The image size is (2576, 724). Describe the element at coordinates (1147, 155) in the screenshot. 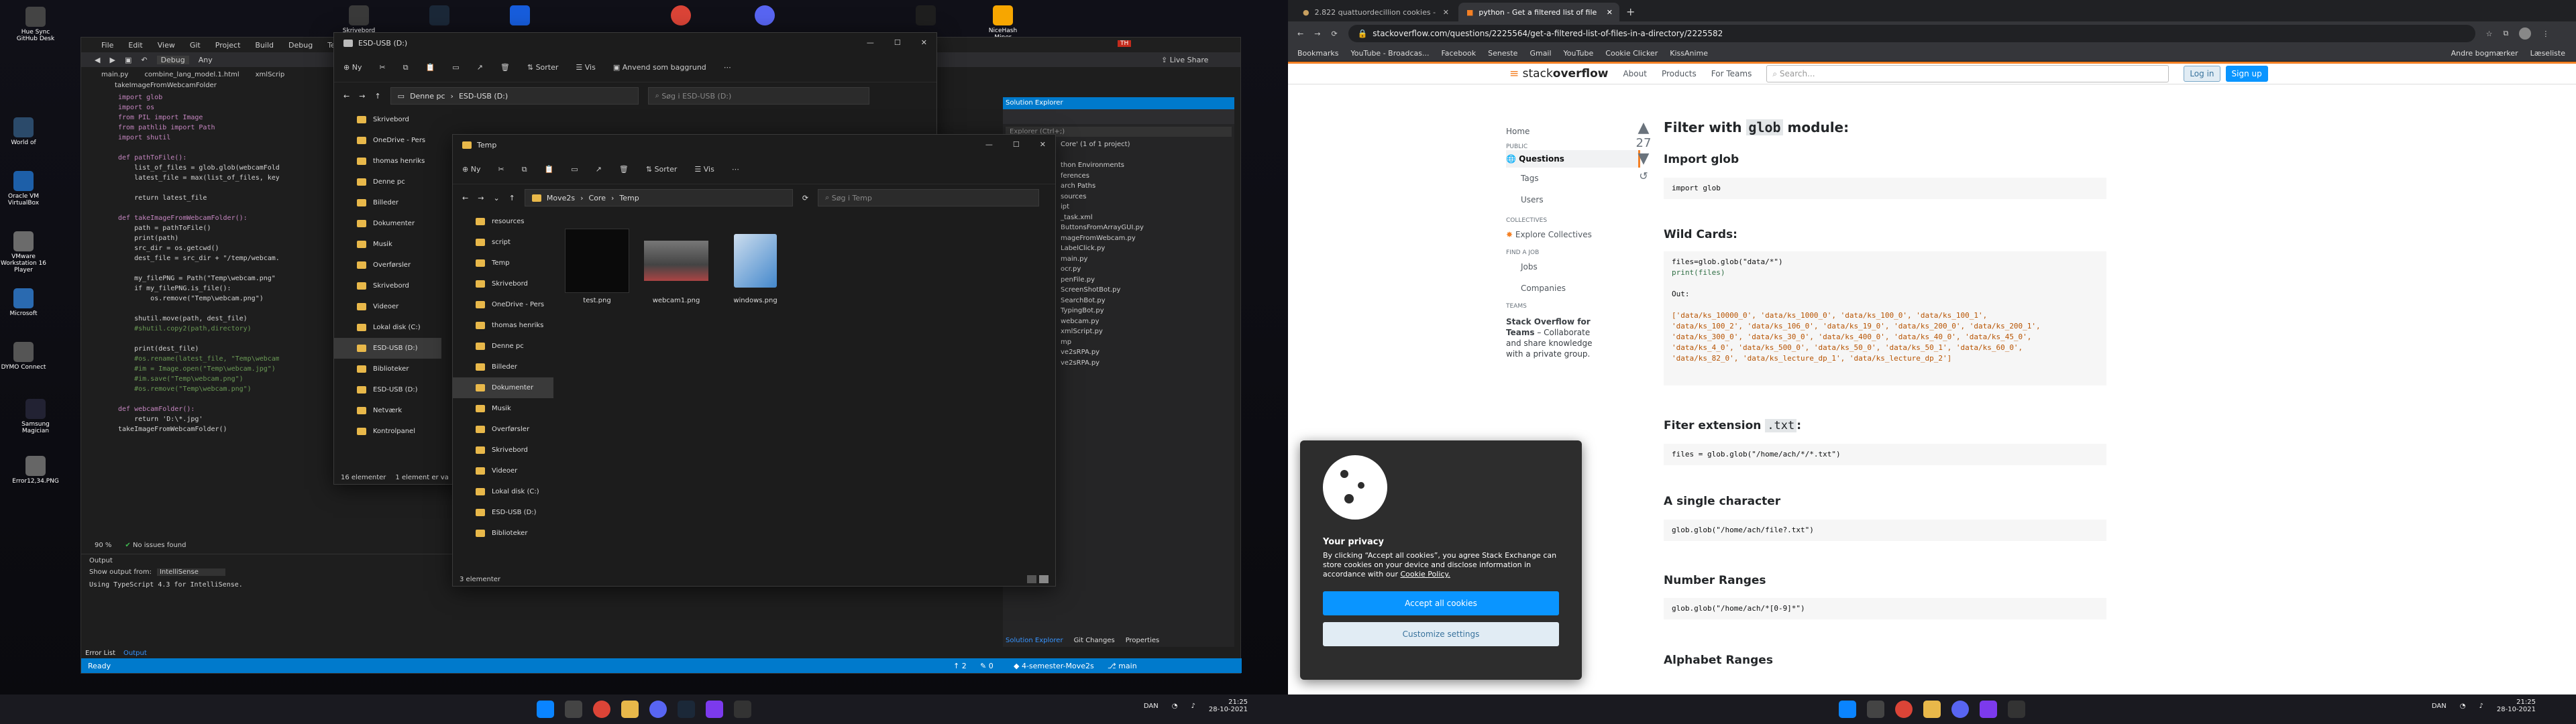

I see `solex-item` at that location.